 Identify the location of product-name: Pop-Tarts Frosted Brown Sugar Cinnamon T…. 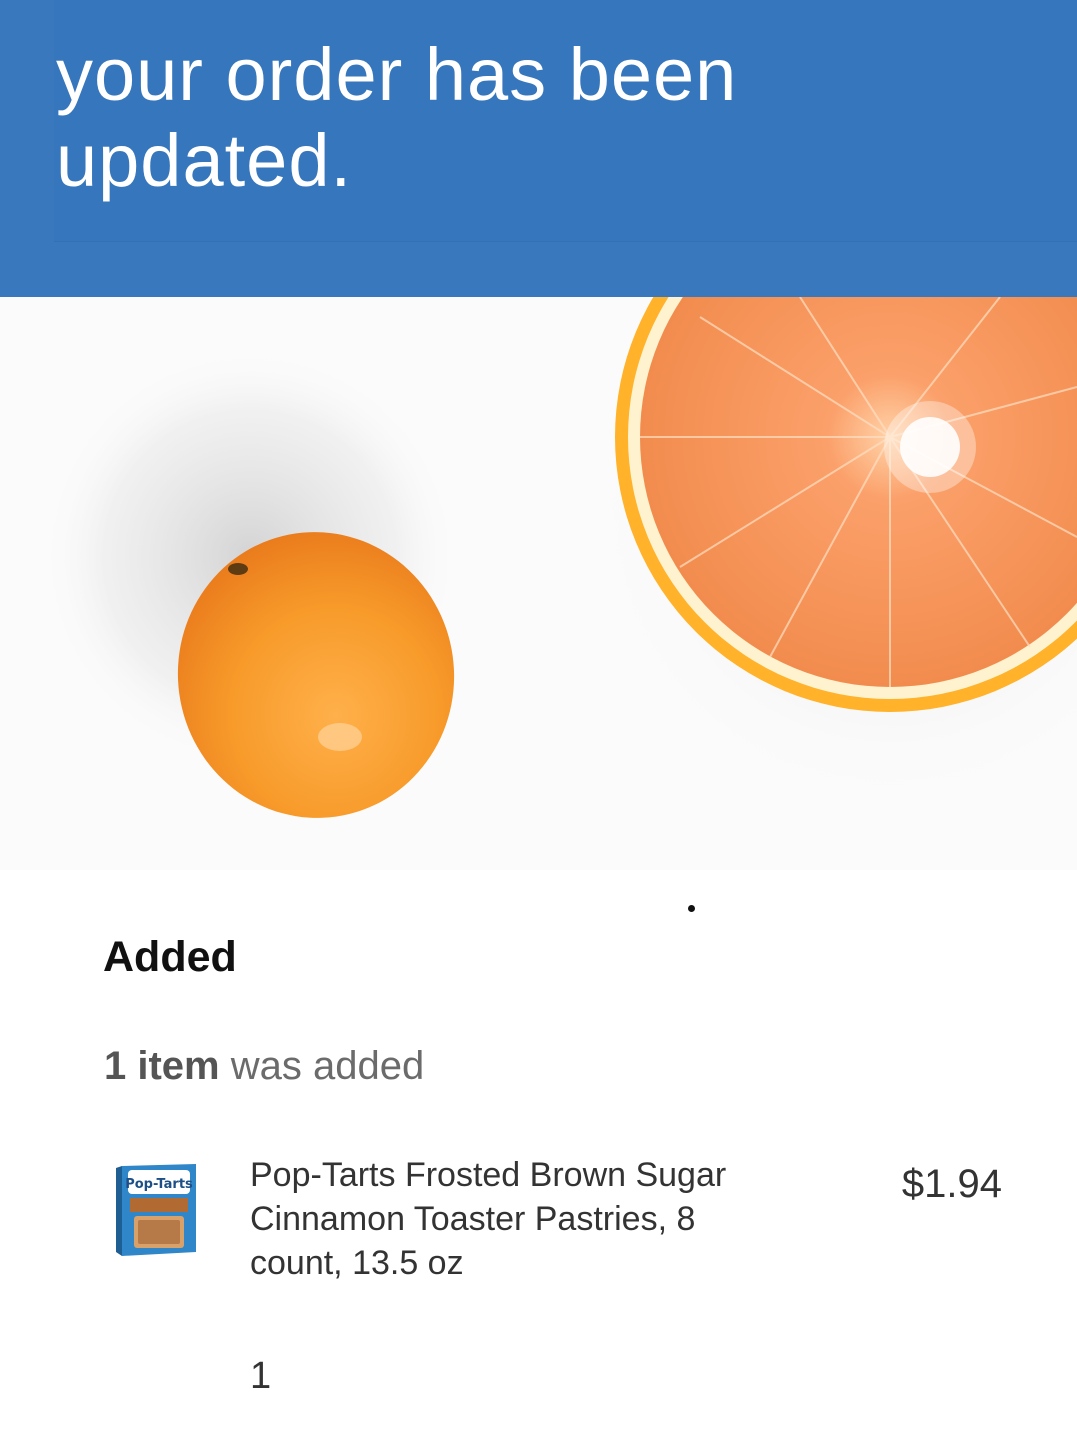
(510, 1219).